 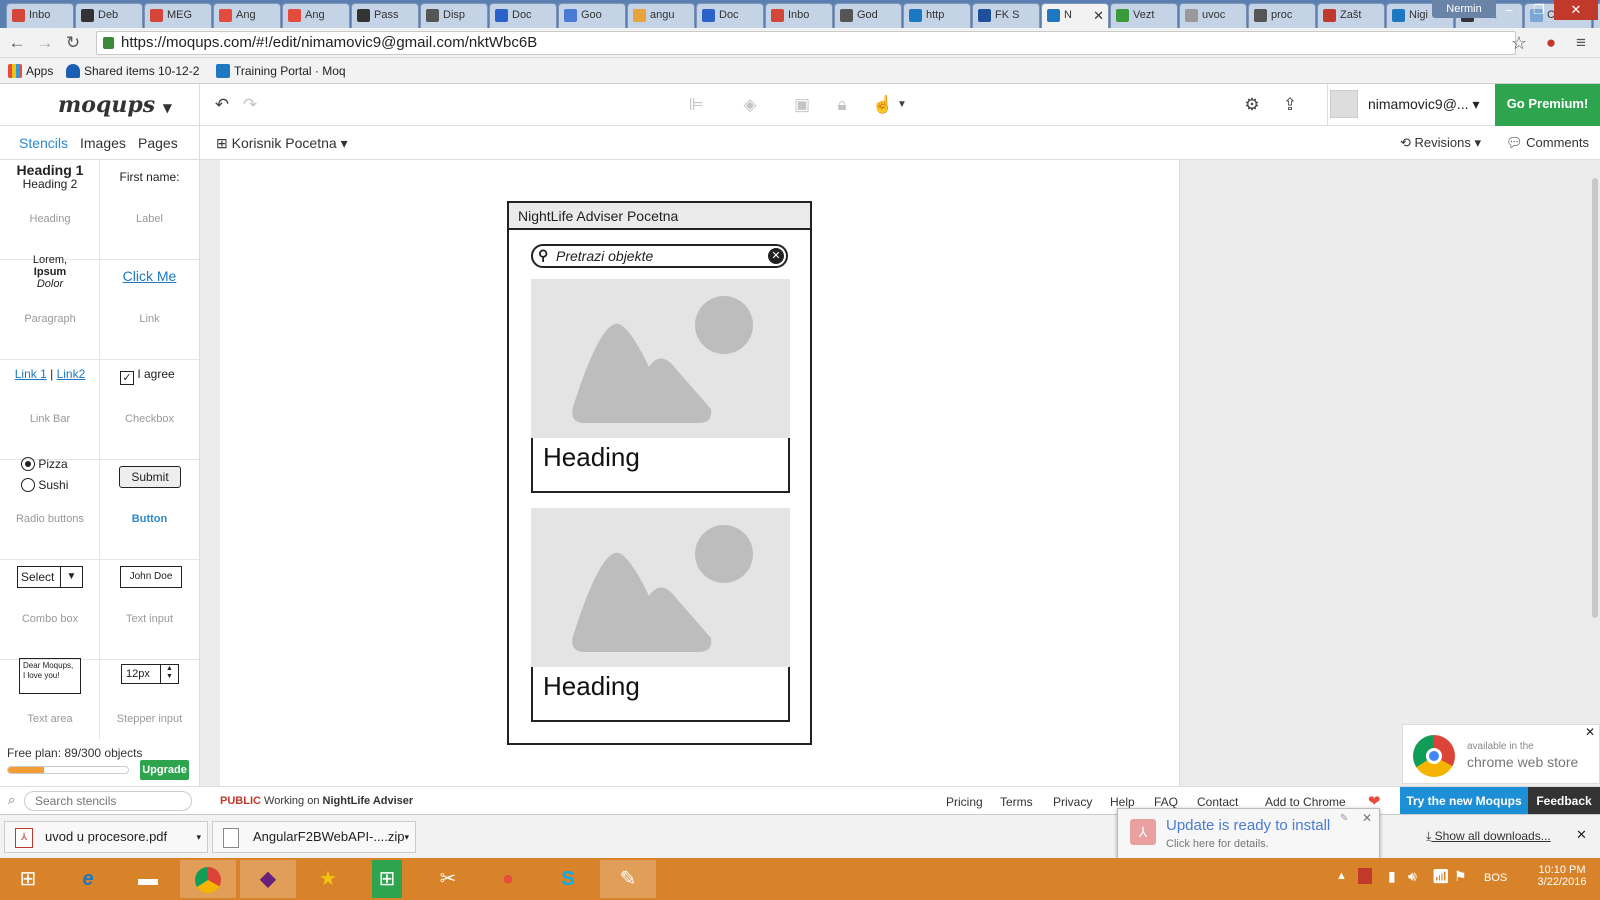 I want to click on canvas-scrollbar, so click(x=1595, y=398).